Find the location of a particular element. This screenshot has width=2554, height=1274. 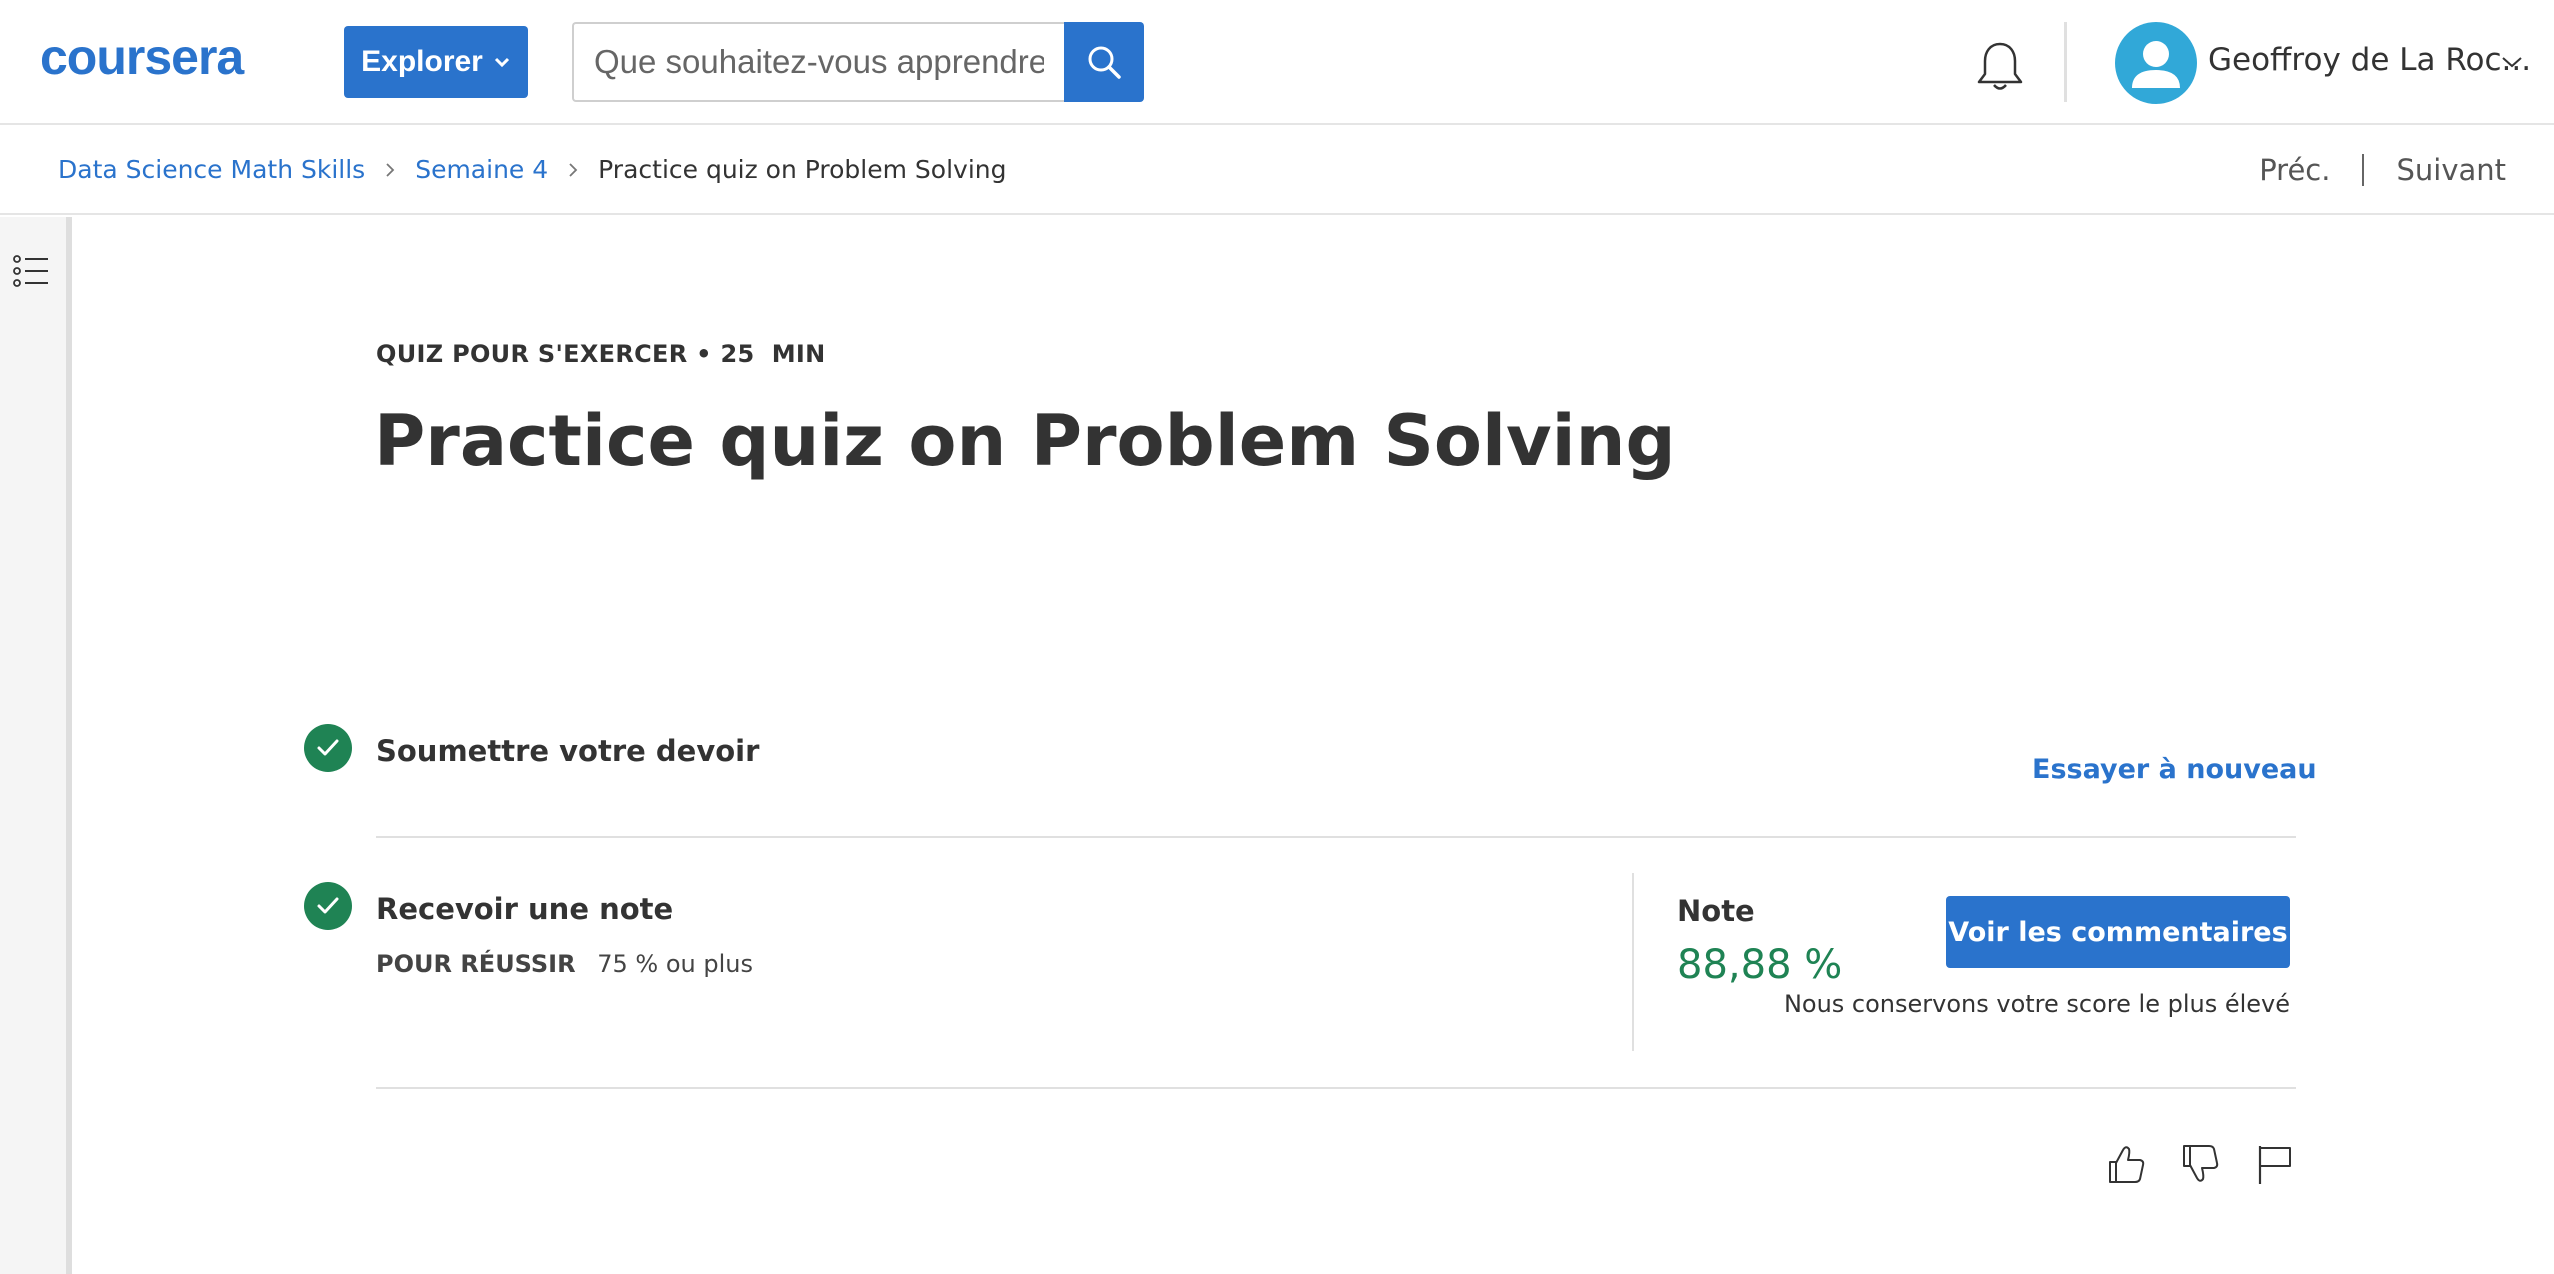

nav-divider is located at coordinates (2065, 62).